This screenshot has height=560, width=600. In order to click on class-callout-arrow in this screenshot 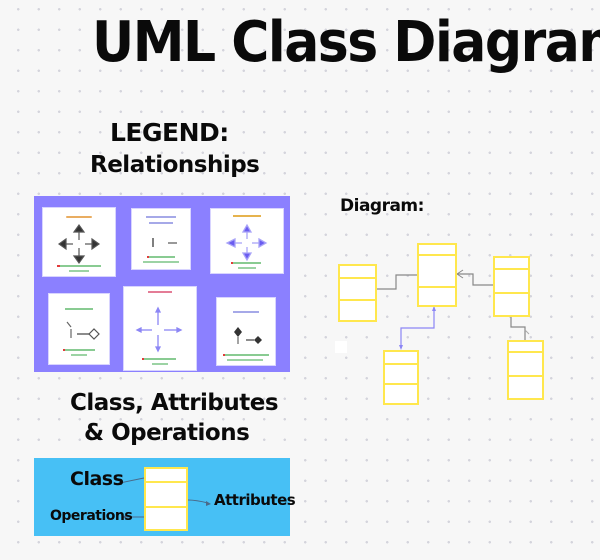, I will do `click(132, 480)`.